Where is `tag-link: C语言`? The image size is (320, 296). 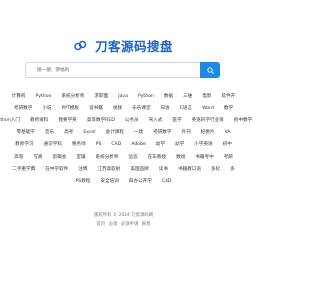
tag-link: C语言 is located at coordinates (186, 109).